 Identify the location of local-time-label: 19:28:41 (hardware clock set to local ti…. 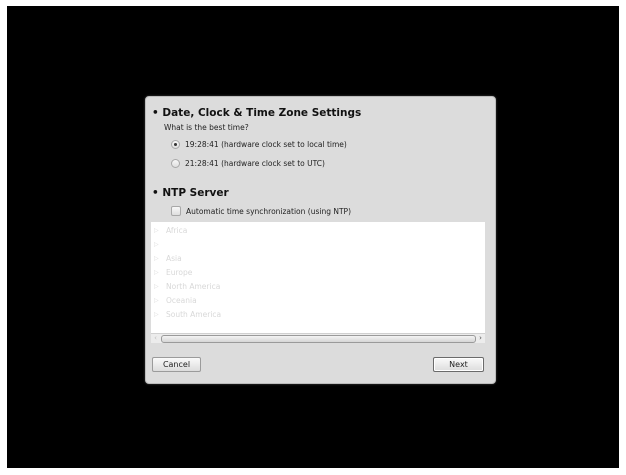
(266, 144).